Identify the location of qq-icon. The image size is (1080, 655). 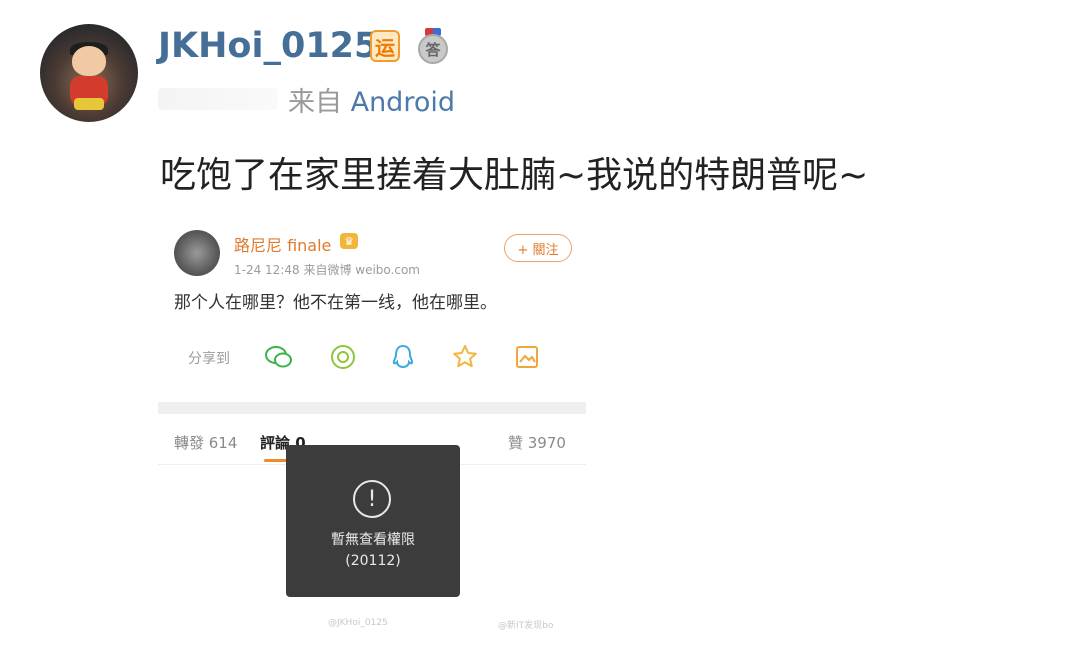
(403, 357).